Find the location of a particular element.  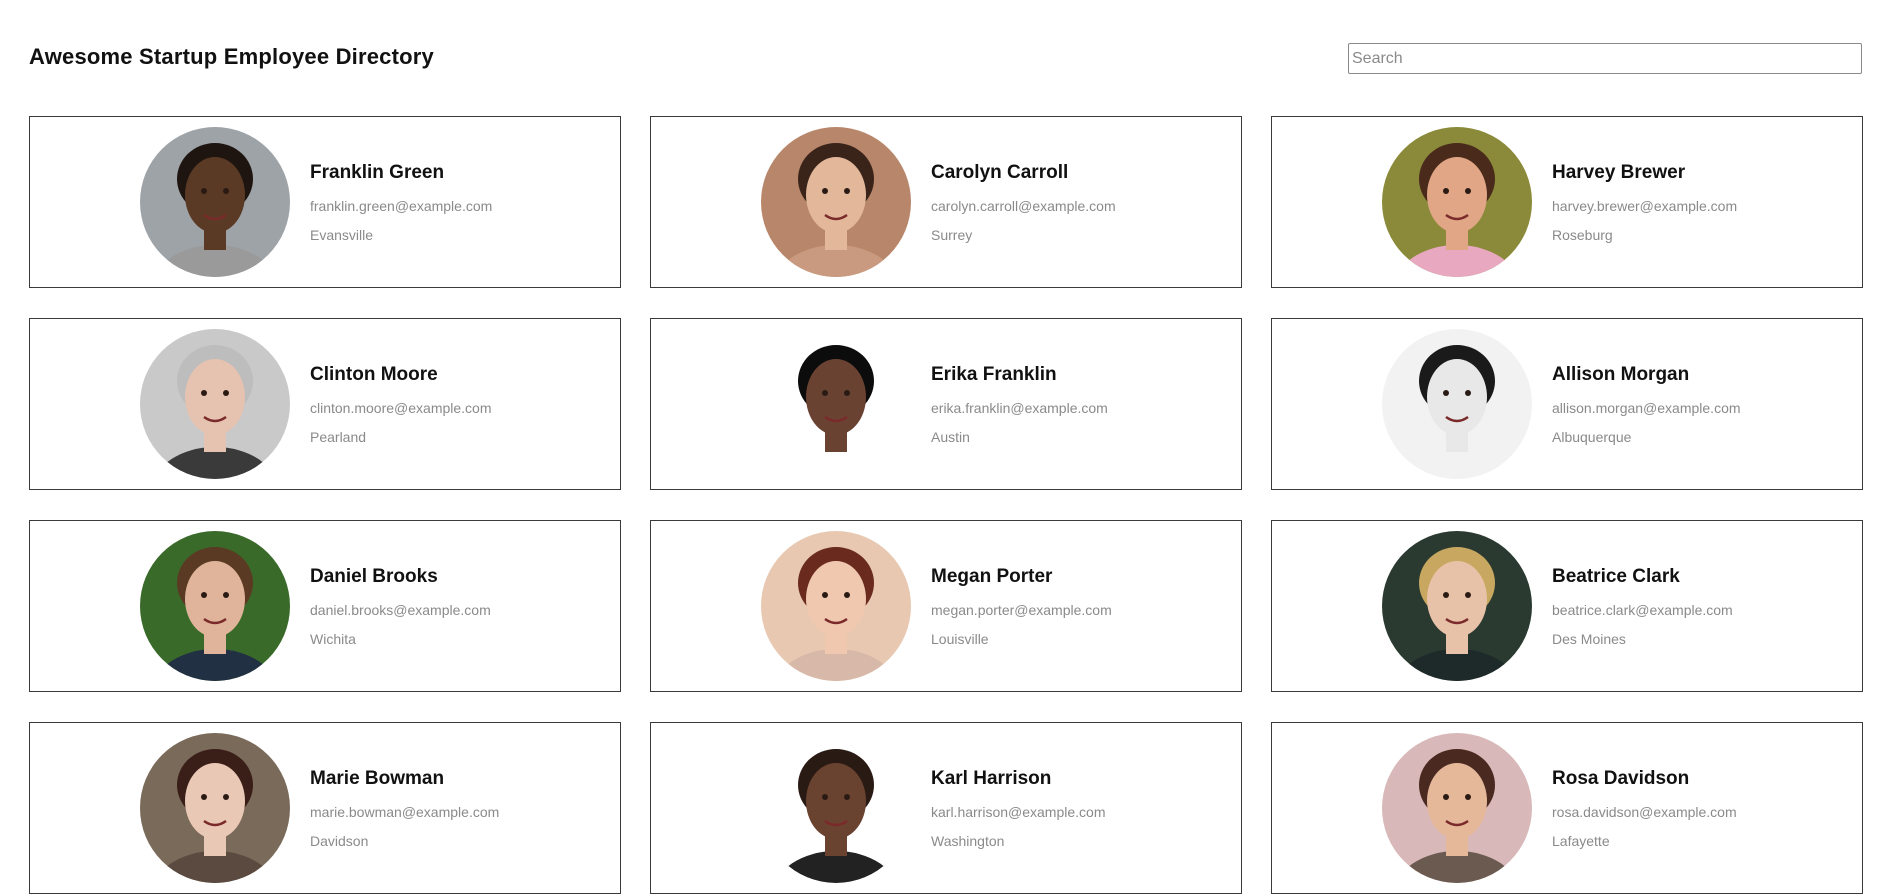

employee-email: megan.porter@example.com is located at coordinates (1021, 609).